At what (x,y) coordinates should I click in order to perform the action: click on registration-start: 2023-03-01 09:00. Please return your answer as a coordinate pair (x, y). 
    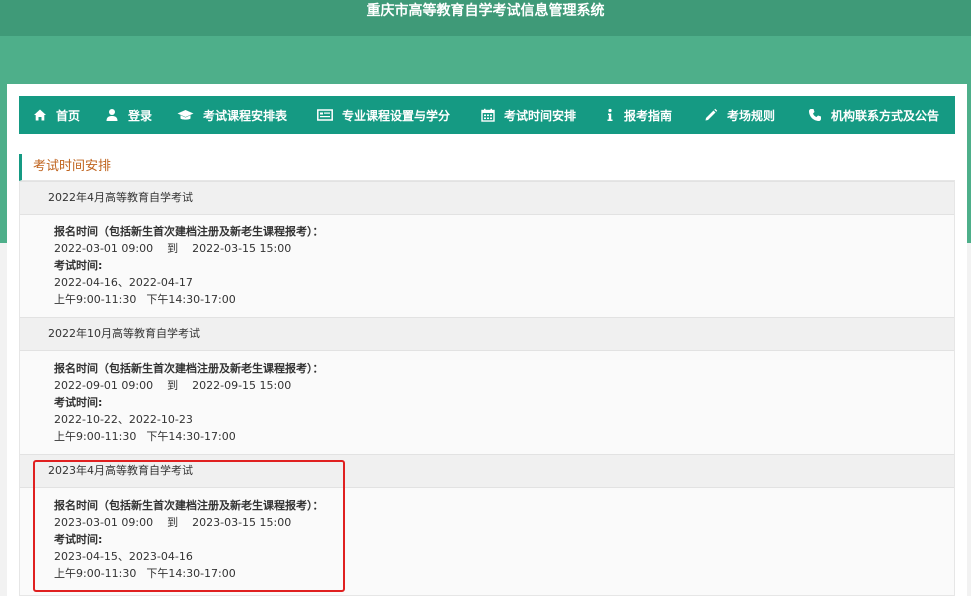
    Looking at the image, I should click on (104, 522).